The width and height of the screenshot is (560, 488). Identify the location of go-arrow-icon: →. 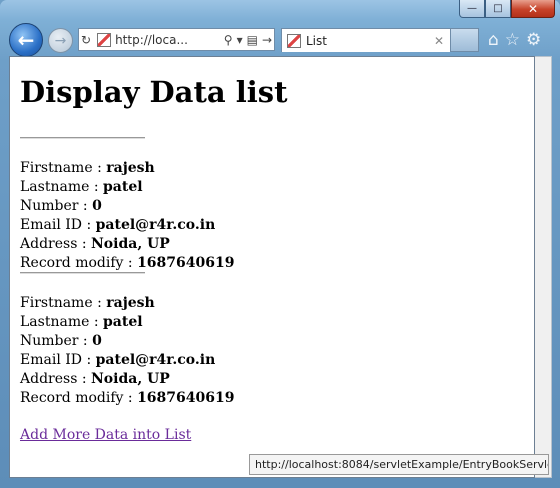
(267, 40).